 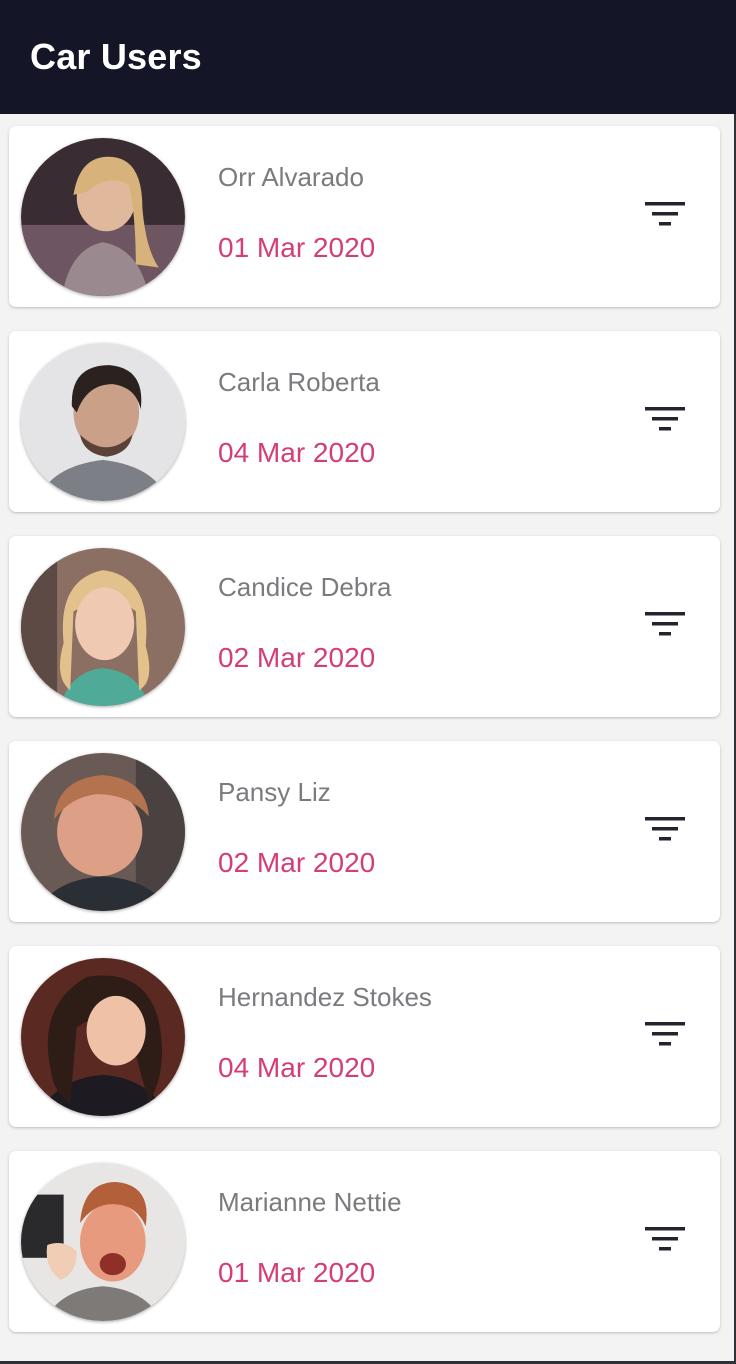 What do you see at coordinates (116, 56) in the screenshot?
I see `page-title: Car Users` at bounding box center [116, 56].